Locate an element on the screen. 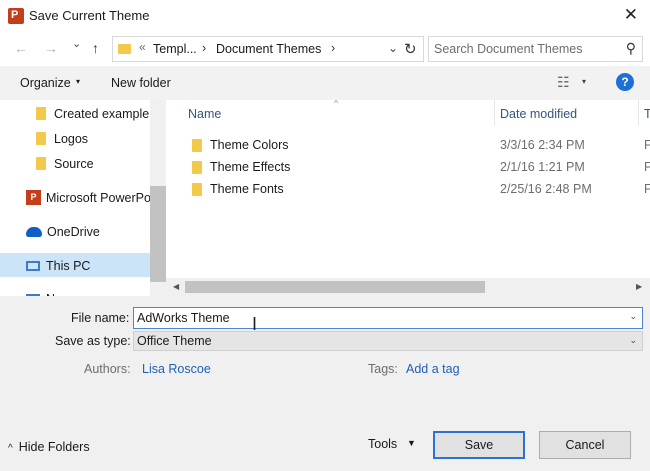 This screenshot has height=471, width=650. scroll-left-arrow-icon: ◀ is located at coordinates (176, 286).